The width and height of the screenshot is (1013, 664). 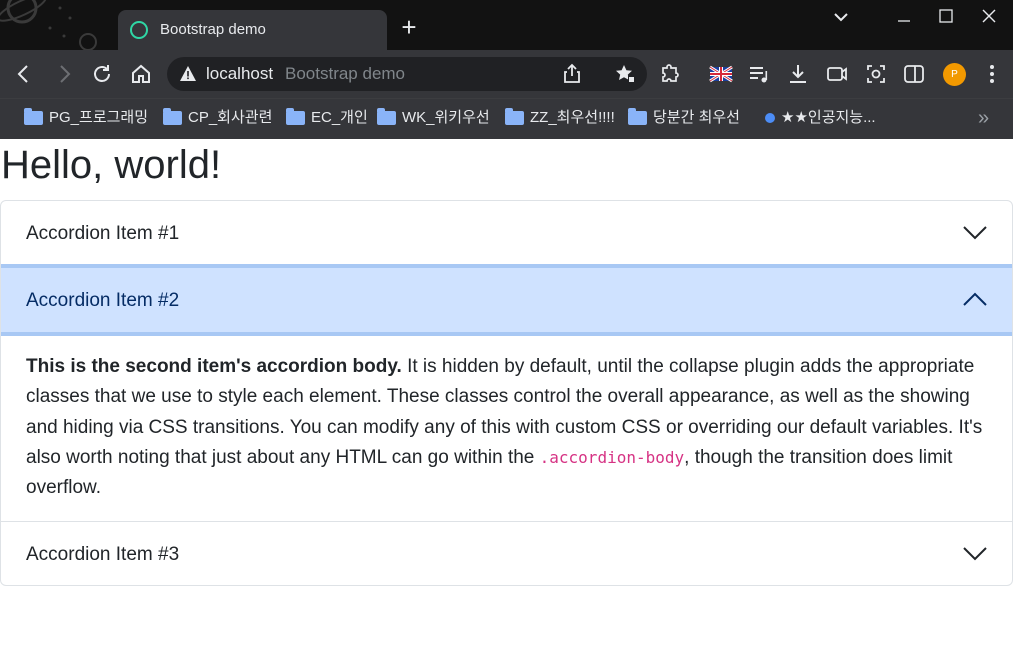 I want to click on address-page-title: Bootstrap demo, so click(x=345, y=73).